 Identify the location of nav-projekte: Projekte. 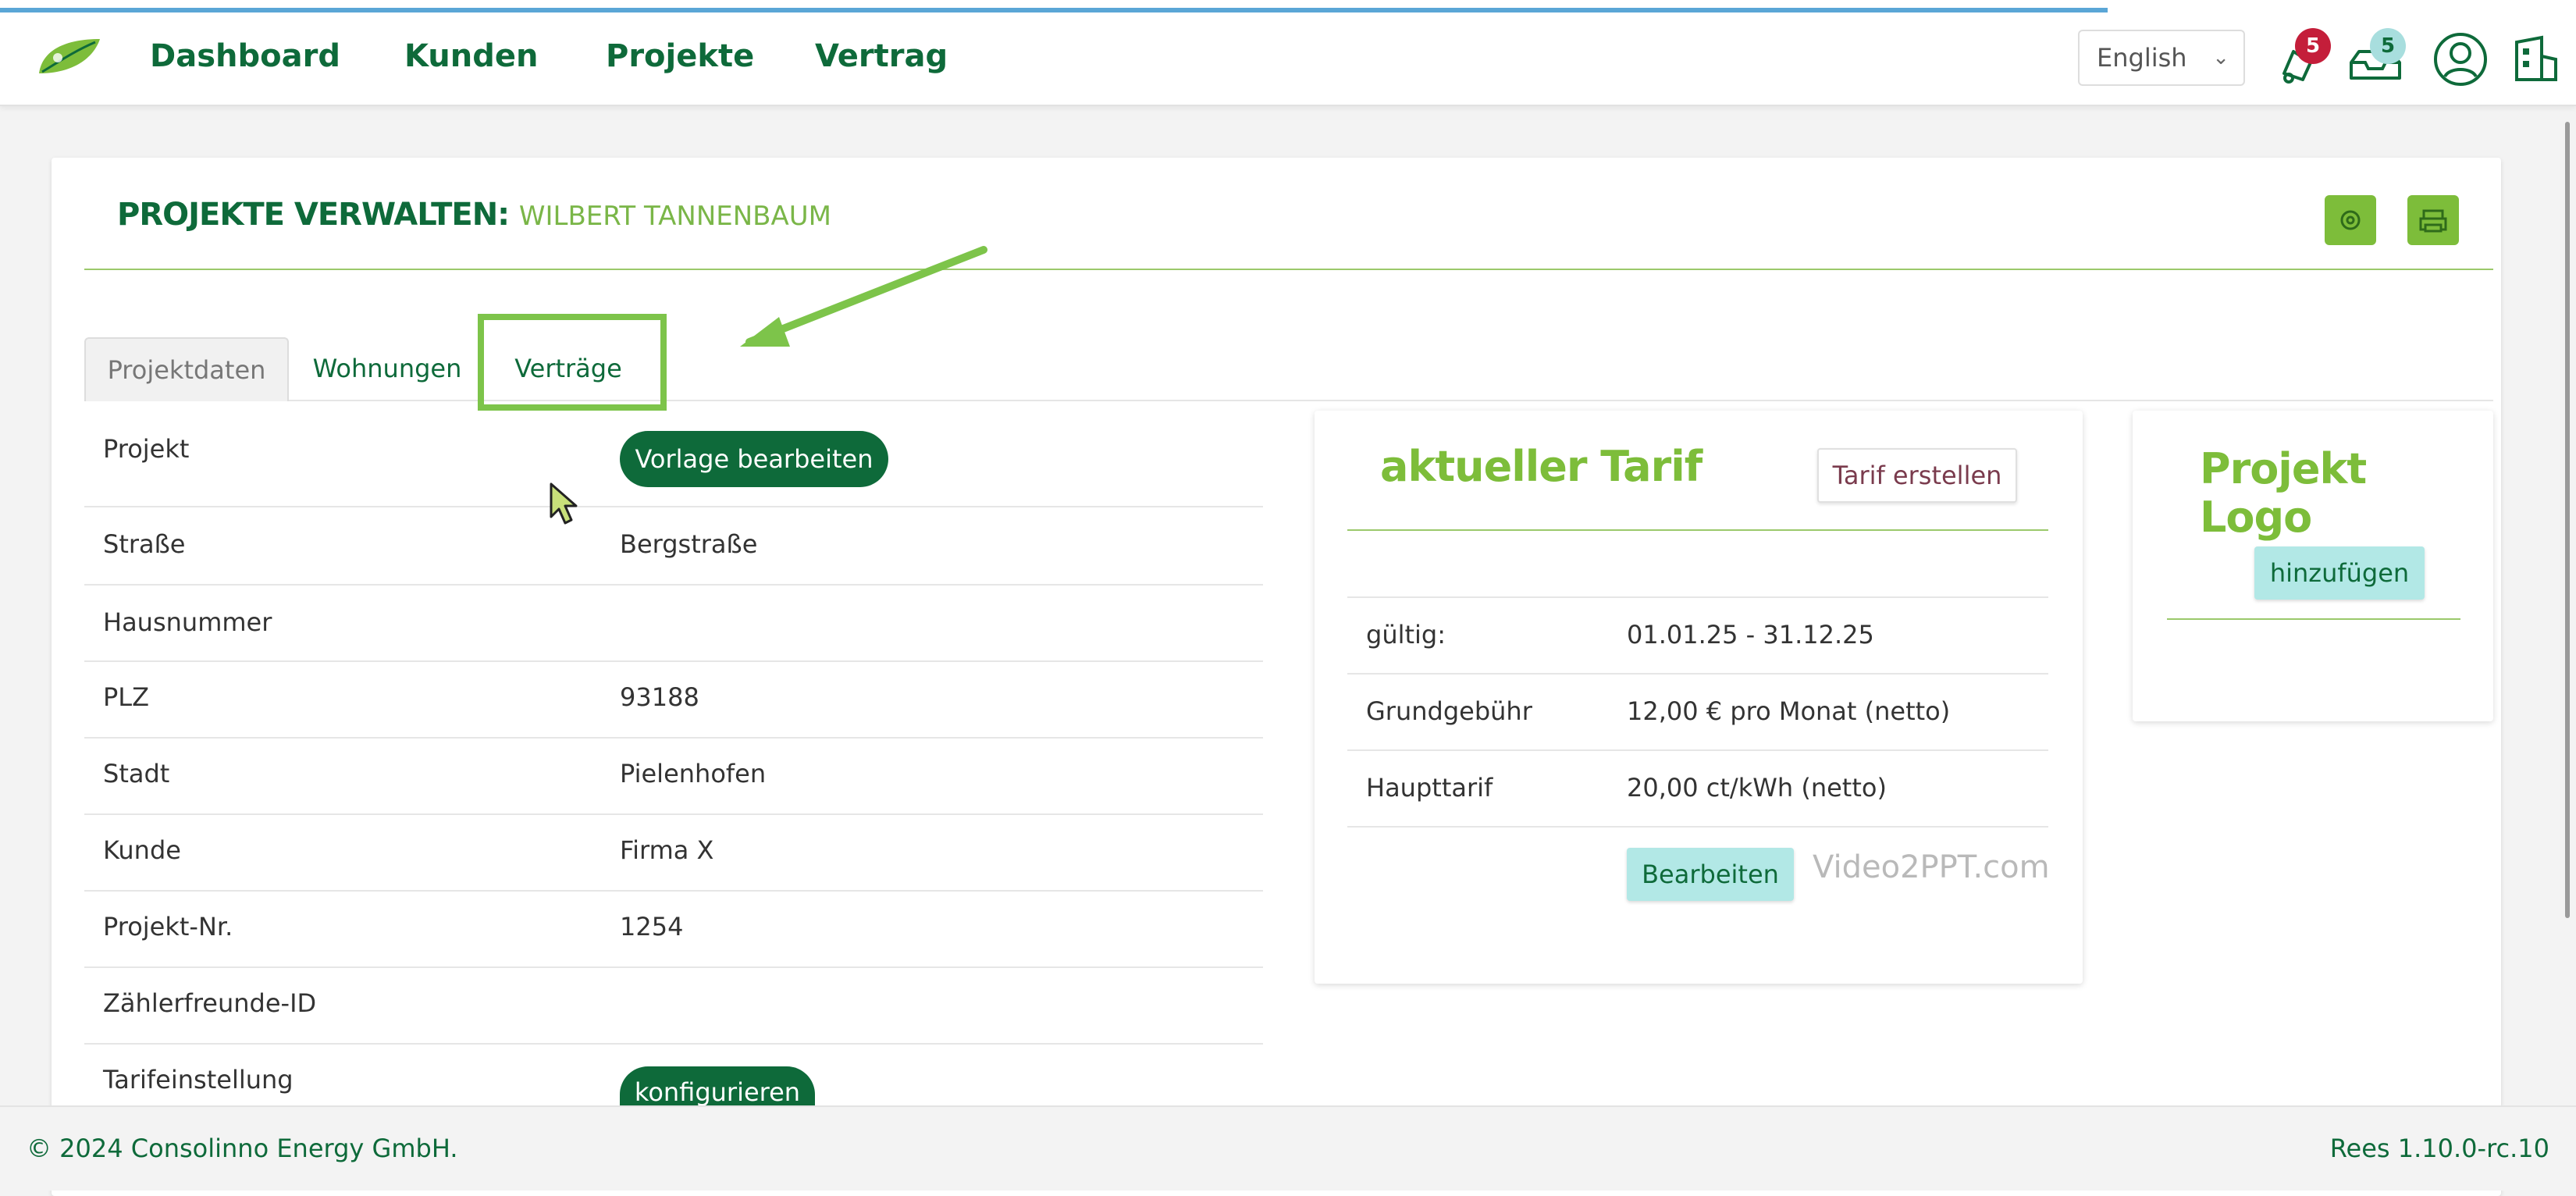
(680, 56).